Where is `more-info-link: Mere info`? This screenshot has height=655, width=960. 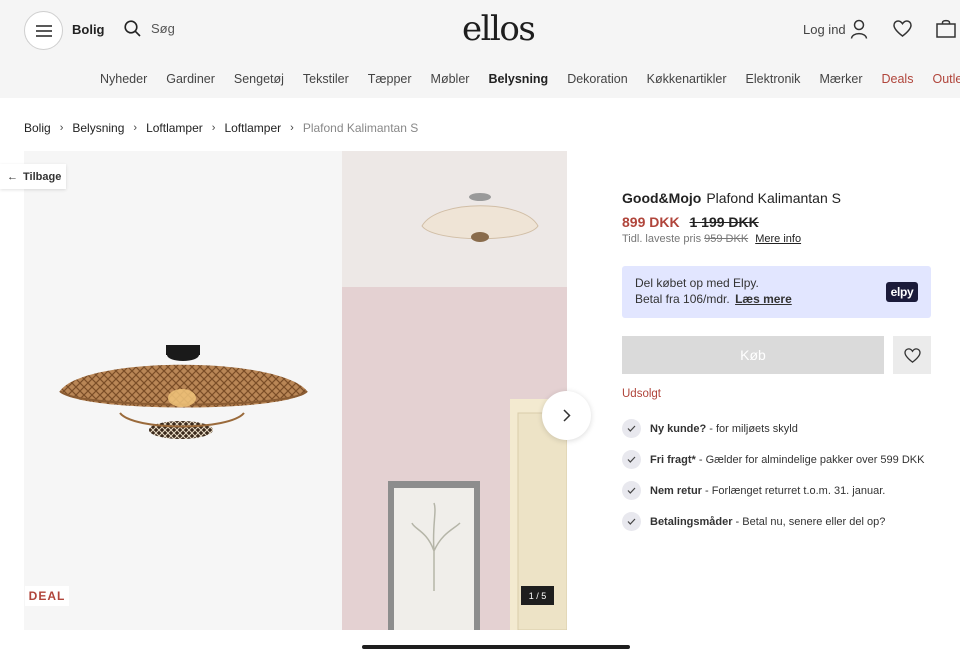 more-info-link: Mere info is located at coordinates (778, 239).